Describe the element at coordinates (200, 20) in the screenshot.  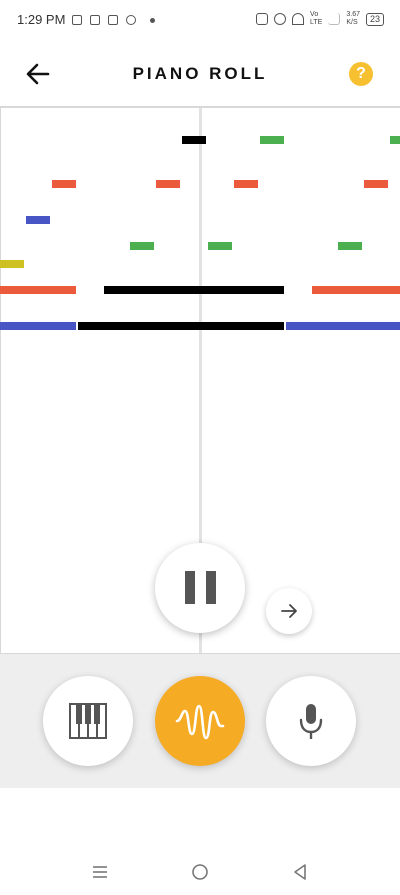
I see `status-bar: 1:29 PM Vo LTE 3.67 K/S 23` at that location.